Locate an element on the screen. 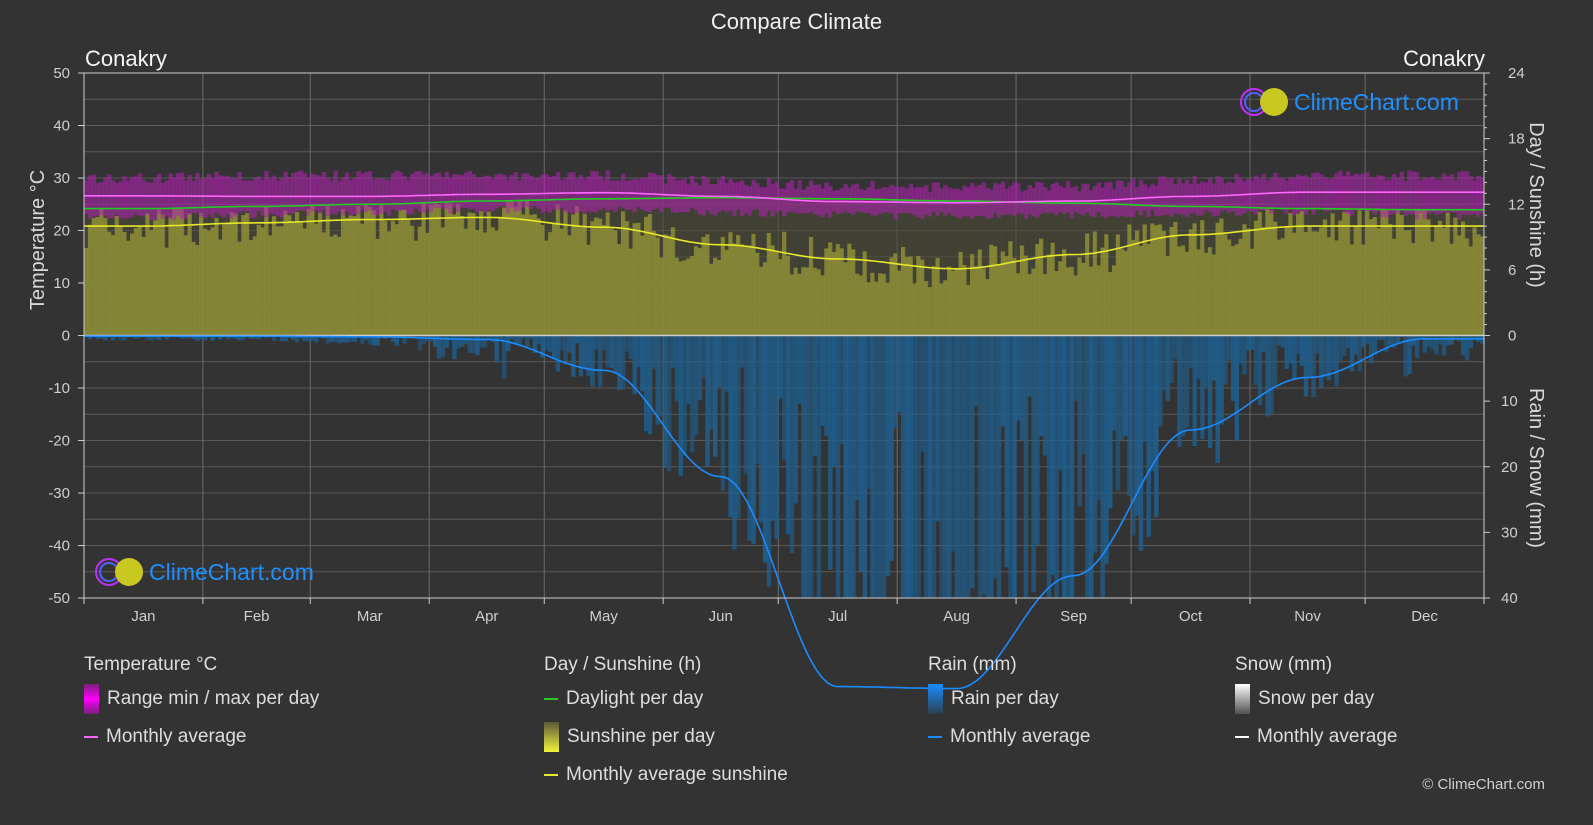 Image resolution: width=1593 pixels, height=825 pixels. city-label-right: Conakry is located at coordinates (1444, 58).